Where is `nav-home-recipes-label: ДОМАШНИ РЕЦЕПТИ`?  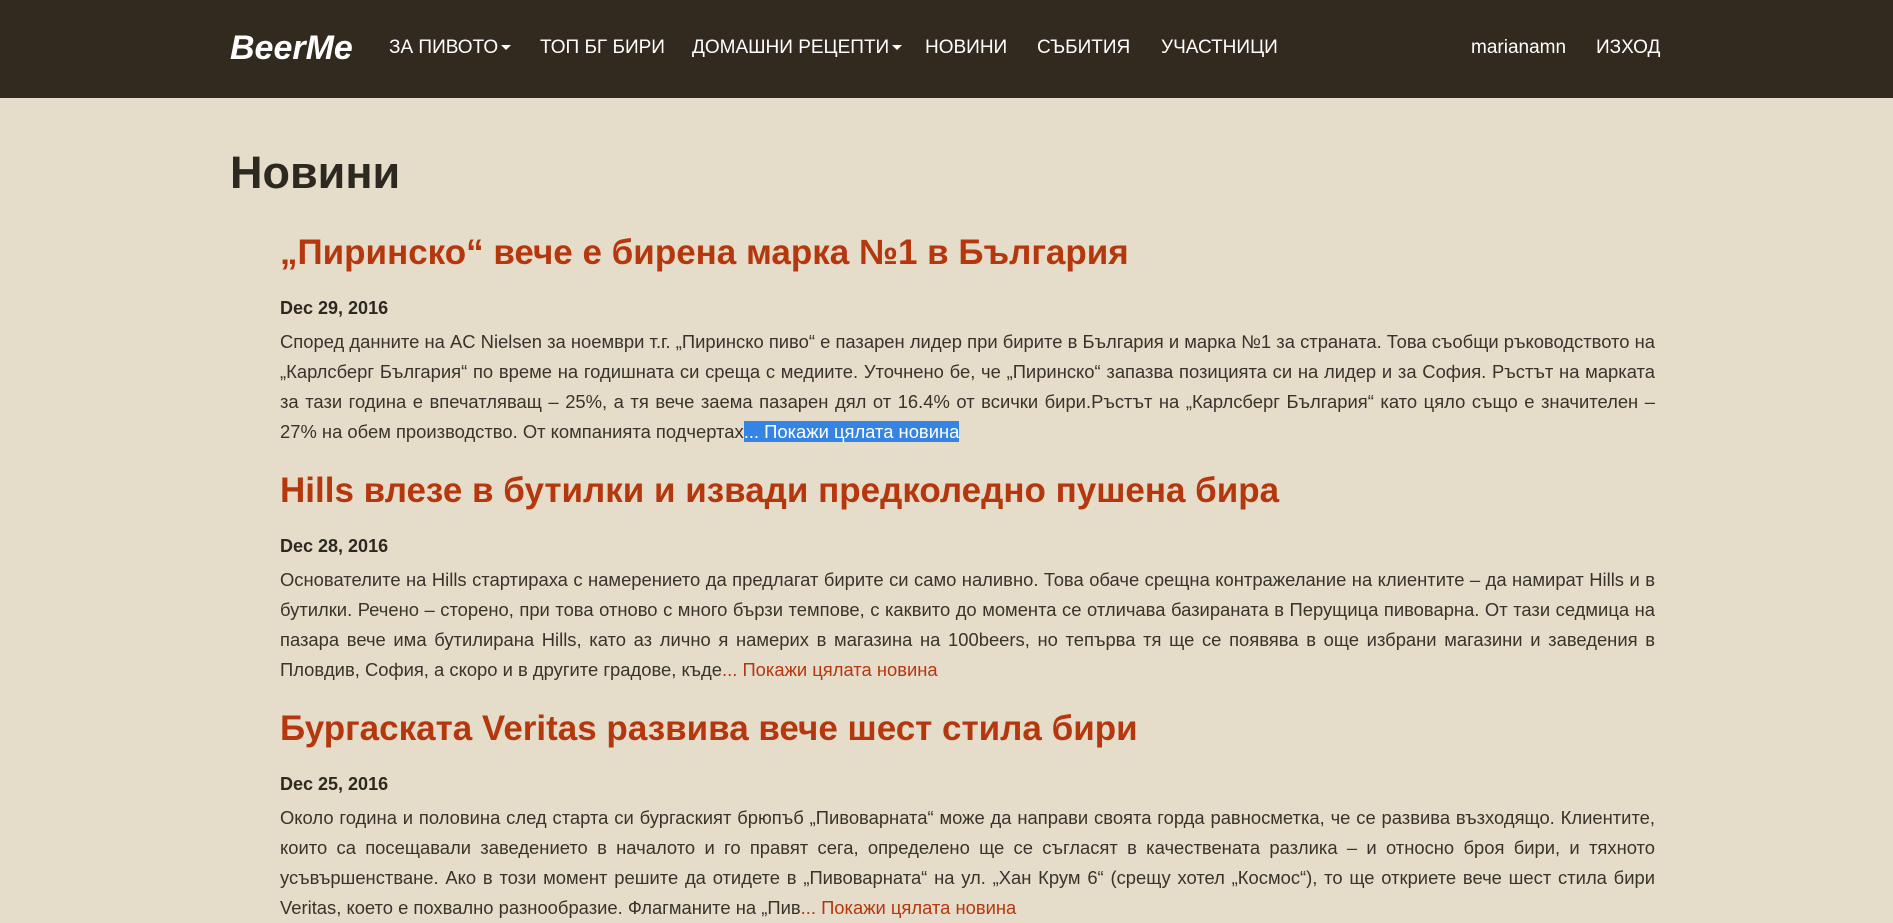
nav-home-recipes-label: ДОМАШНИ РЕЦЕПТИ is located at coordinates (791, 47).